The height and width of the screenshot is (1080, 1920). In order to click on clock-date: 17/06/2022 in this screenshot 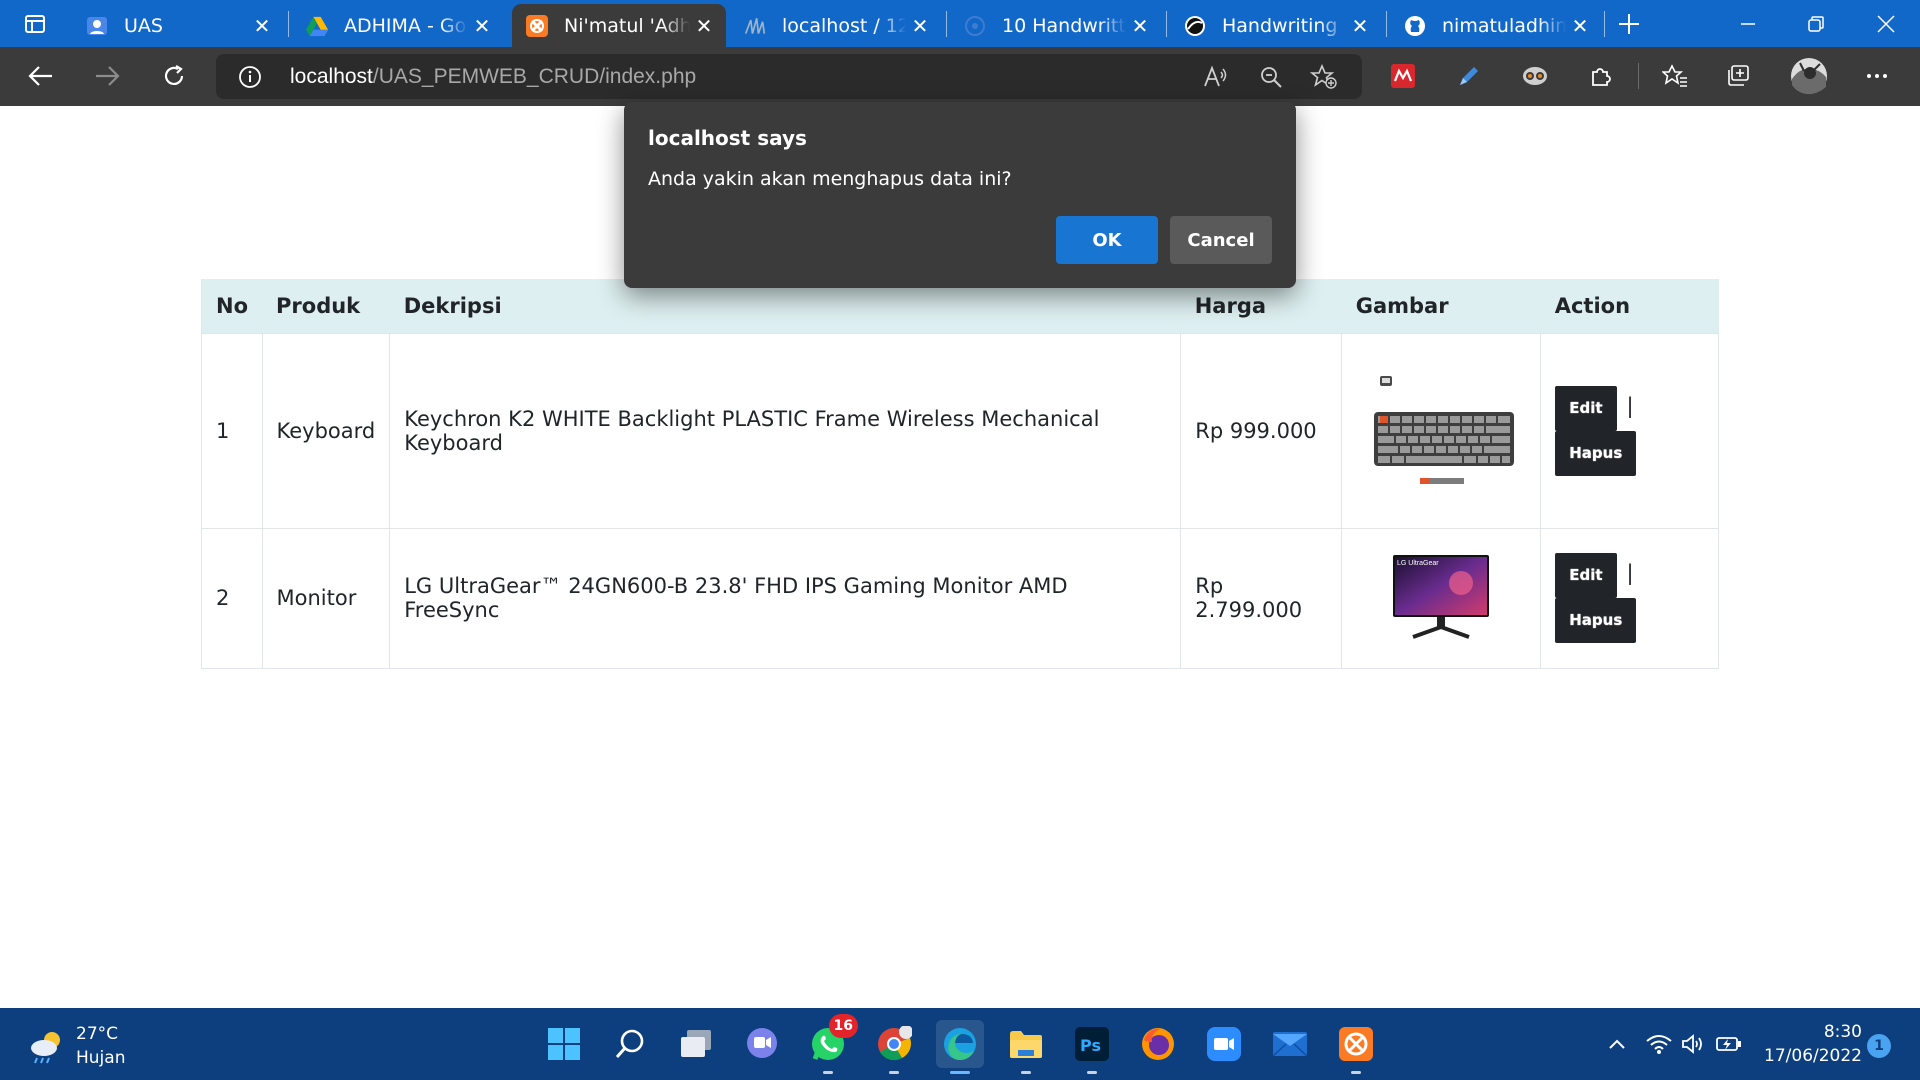, I will do `click(1813, 1056)`.